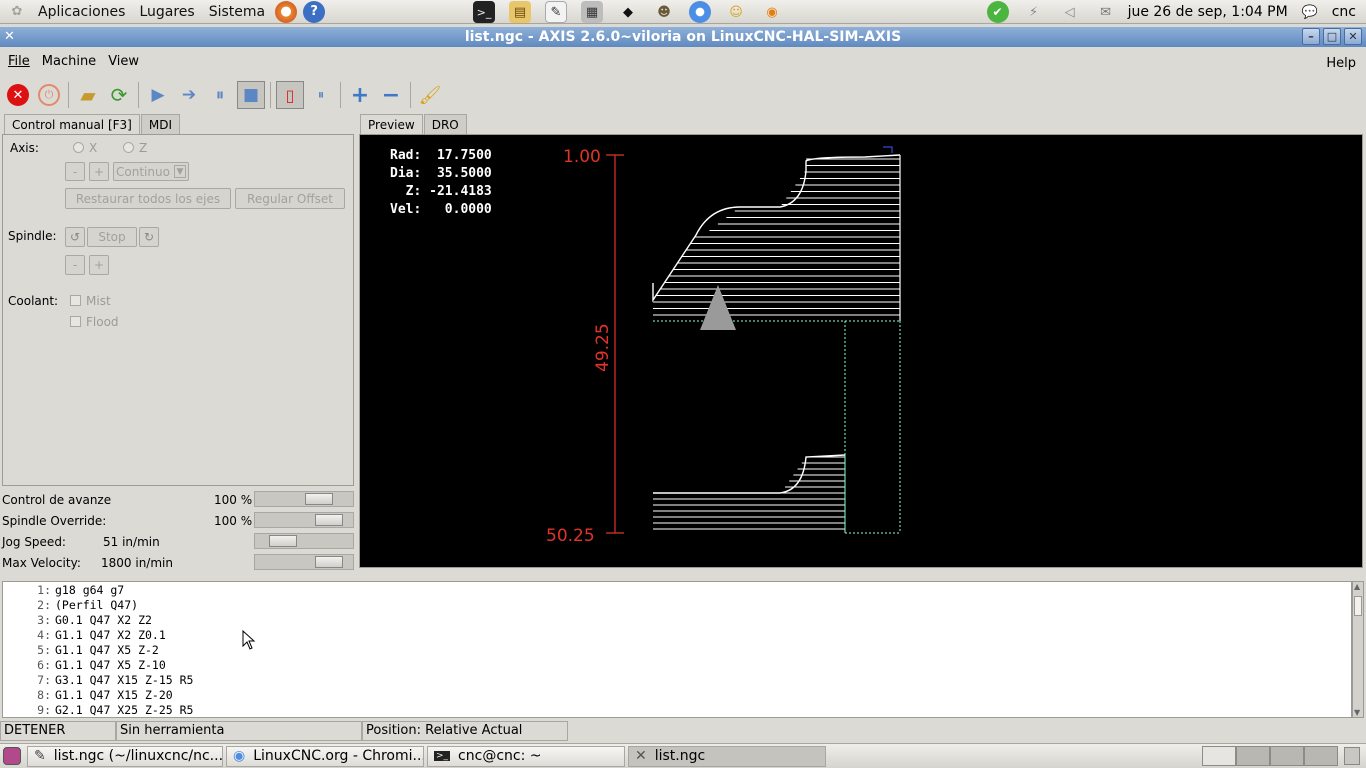  What do you see at coordinates (888, 149) in the screenshot?
I see `rapid-path-start` at bounding box center [888, 149].